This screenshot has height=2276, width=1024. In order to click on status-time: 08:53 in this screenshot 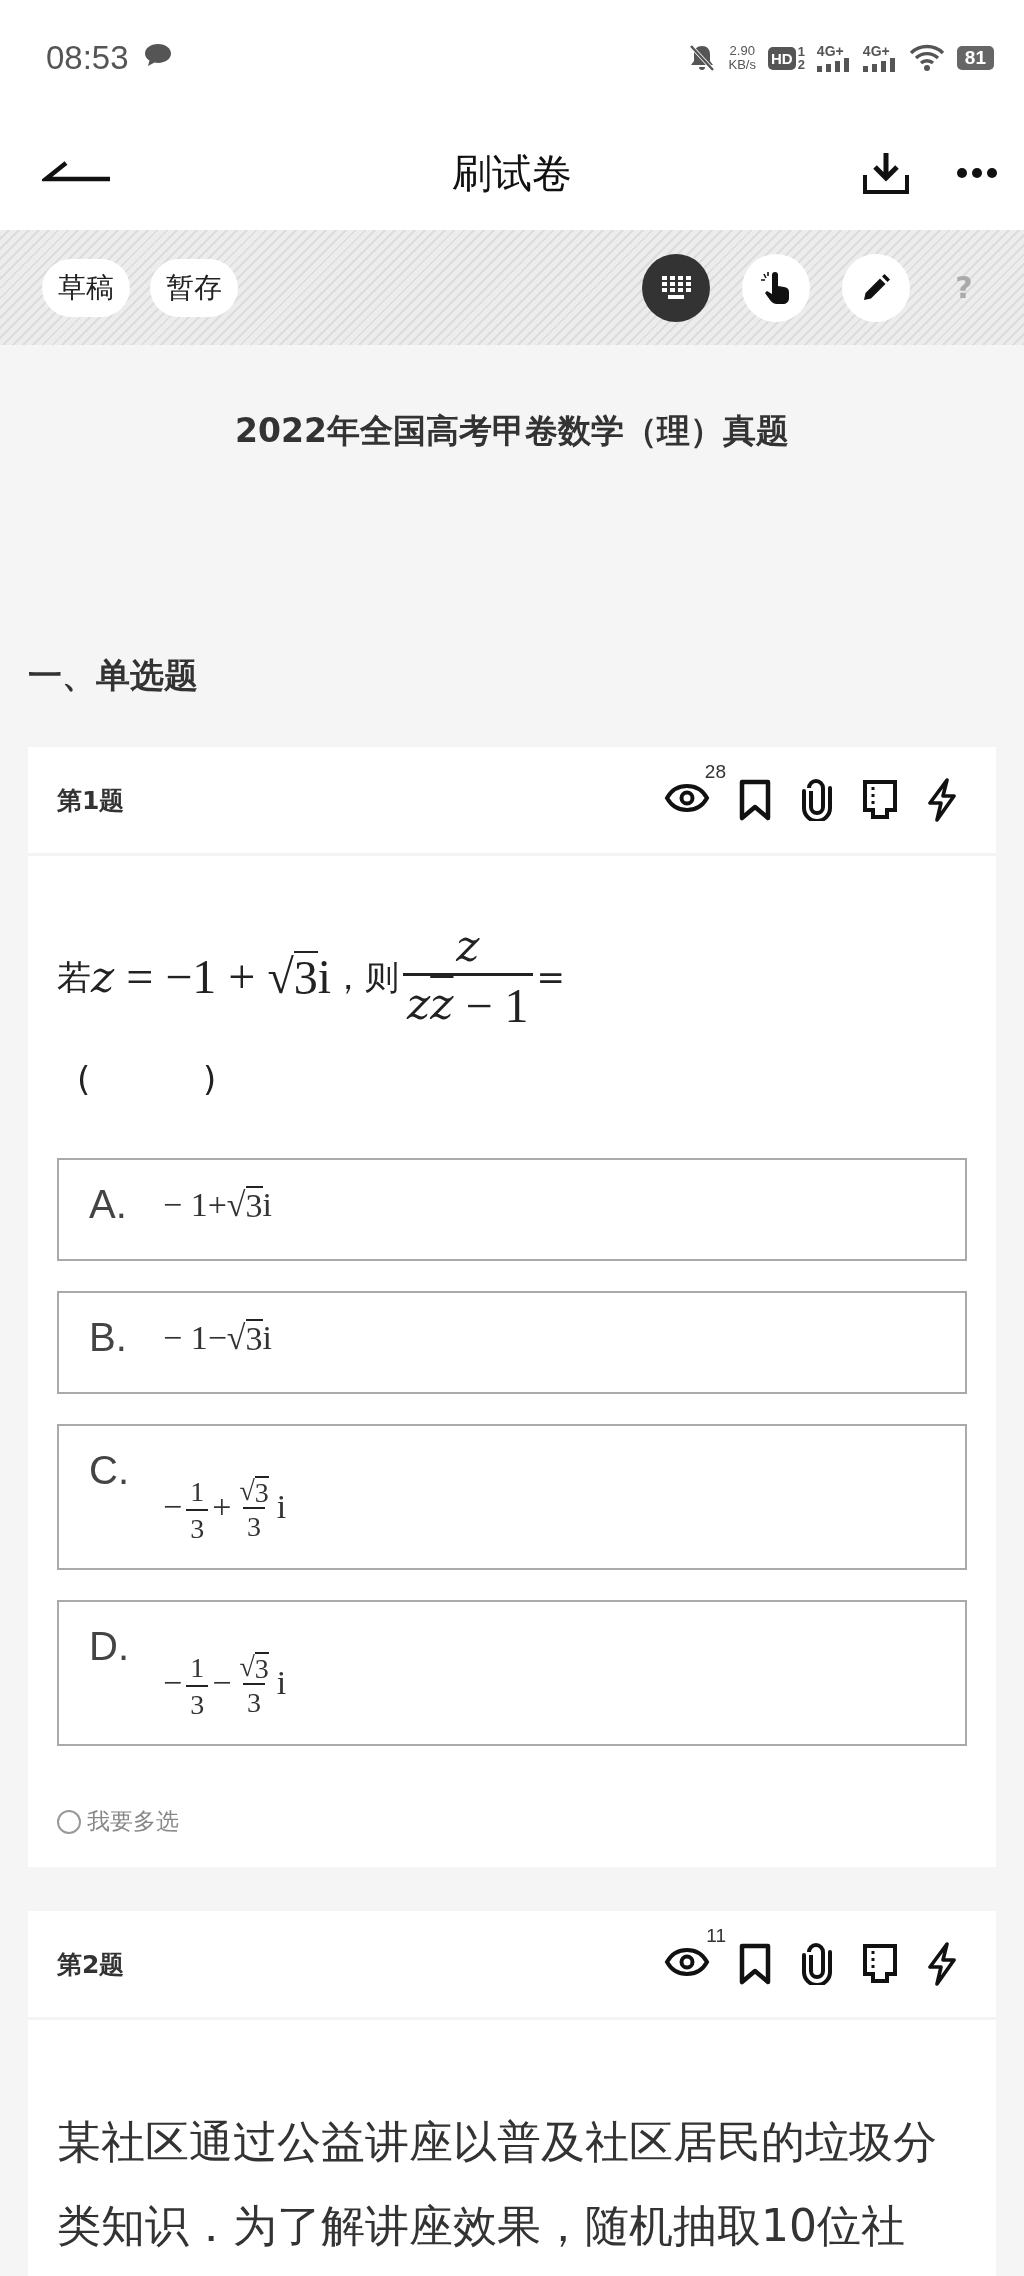, I will do `click(87, 58)`.